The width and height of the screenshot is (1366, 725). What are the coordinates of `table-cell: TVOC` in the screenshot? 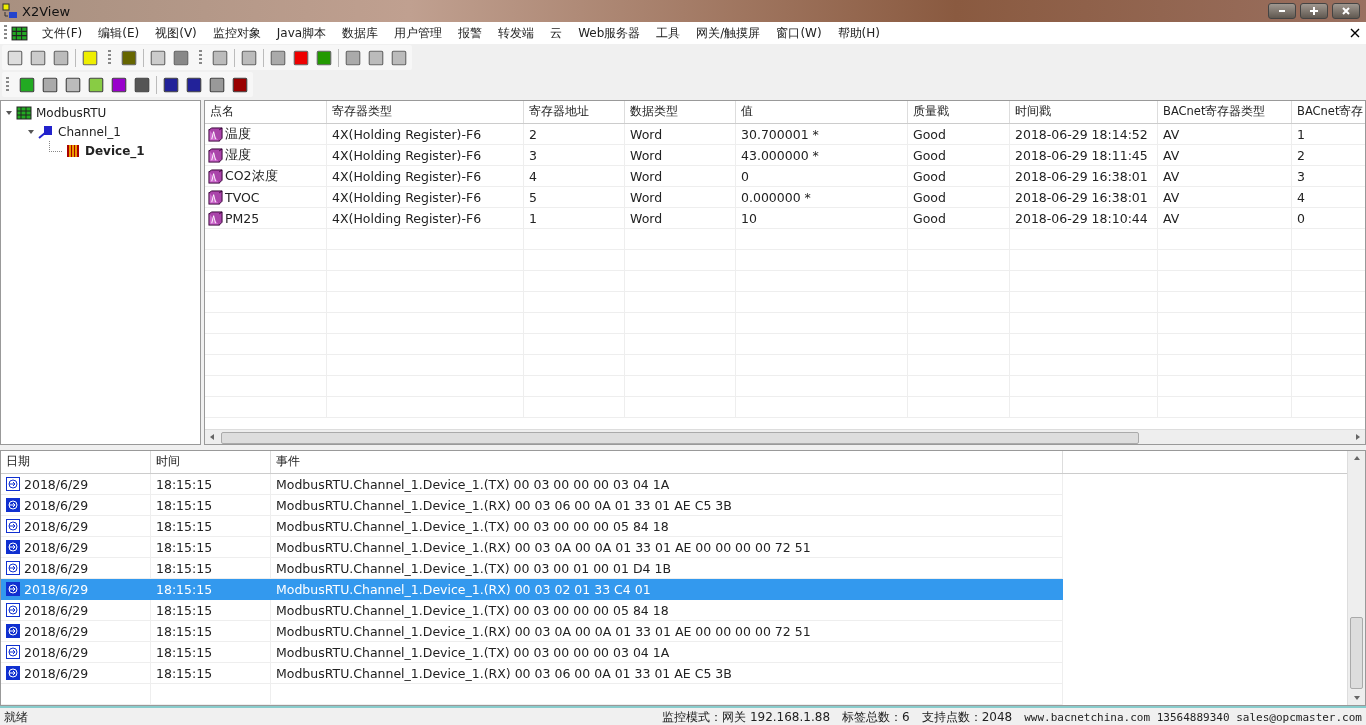 It's located at (242, 197).